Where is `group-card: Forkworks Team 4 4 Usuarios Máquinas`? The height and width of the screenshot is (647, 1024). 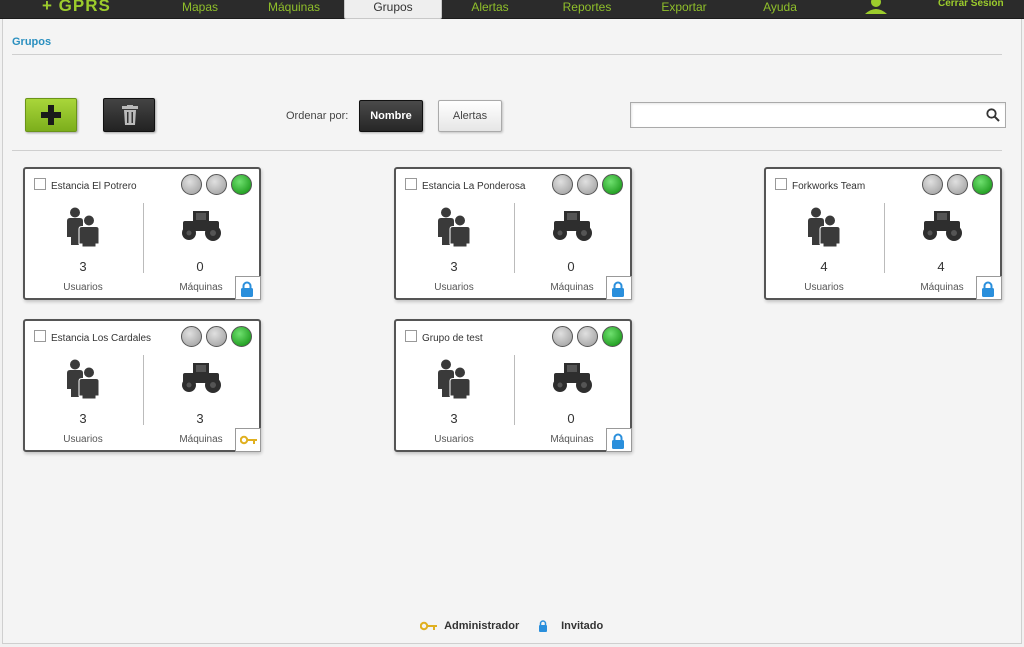 group-card: Forkworks Team 4 4 Usuarios Máquinas is located at coordinates (883, 233).